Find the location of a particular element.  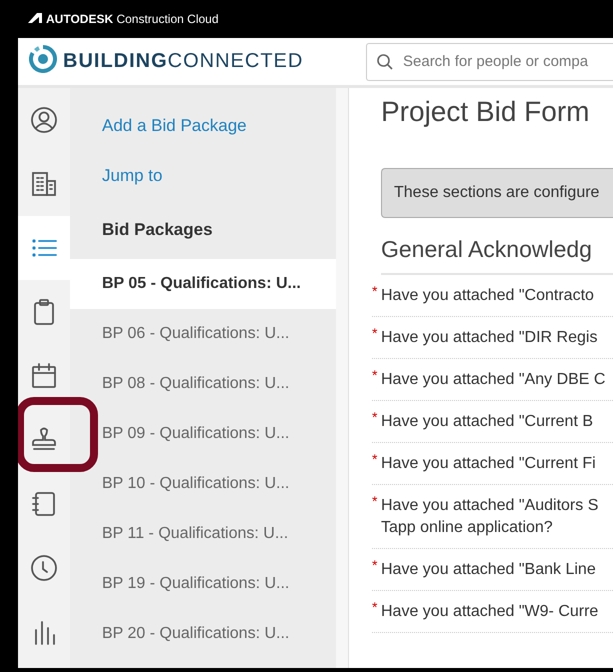

page-title: Project Bid Form is located at coordinates (485, 112).